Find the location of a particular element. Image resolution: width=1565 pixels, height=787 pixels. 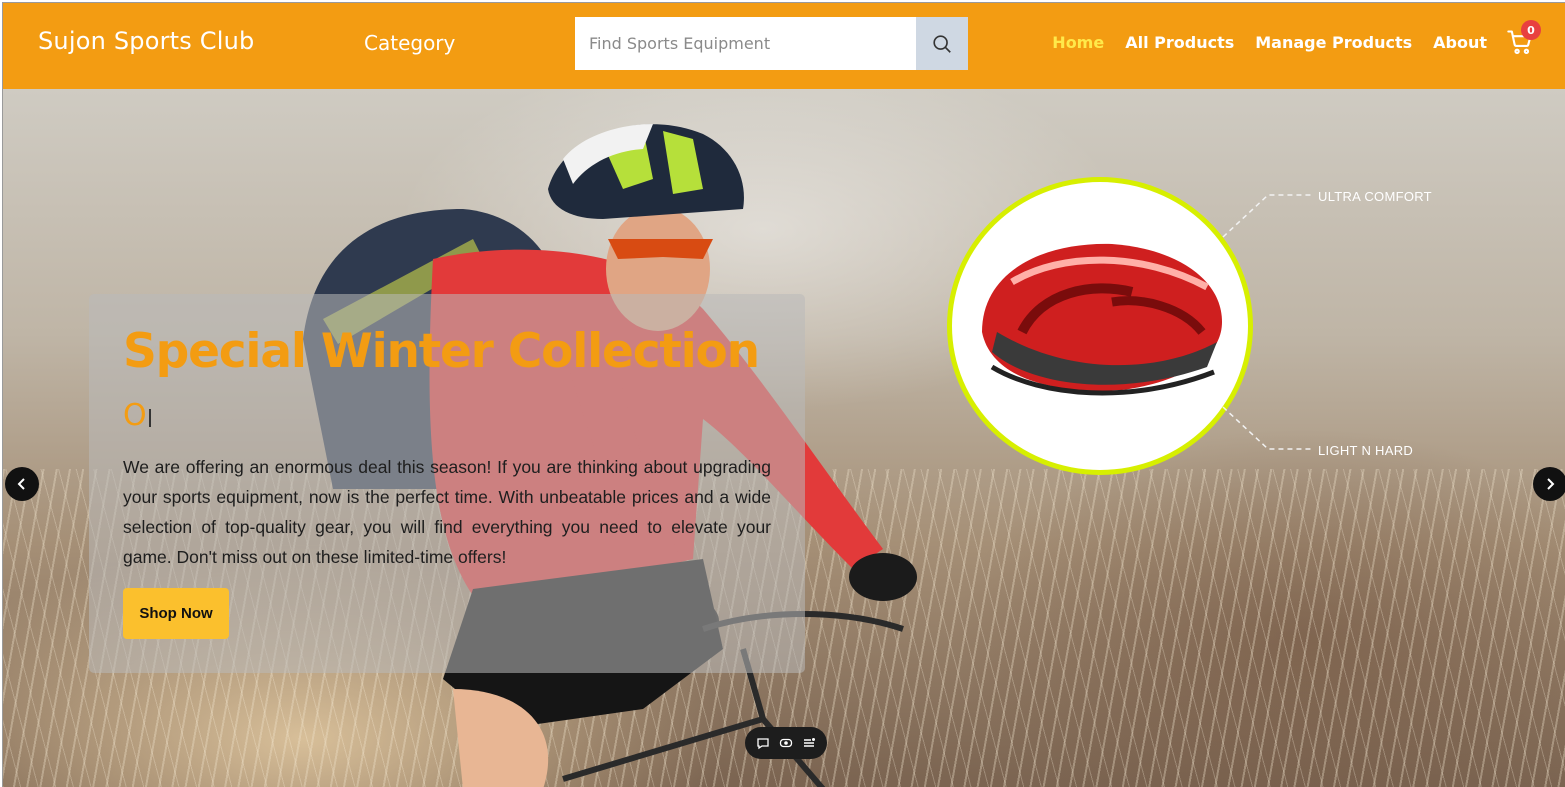

carousel-next-button is located at coordinates (1549, 484).